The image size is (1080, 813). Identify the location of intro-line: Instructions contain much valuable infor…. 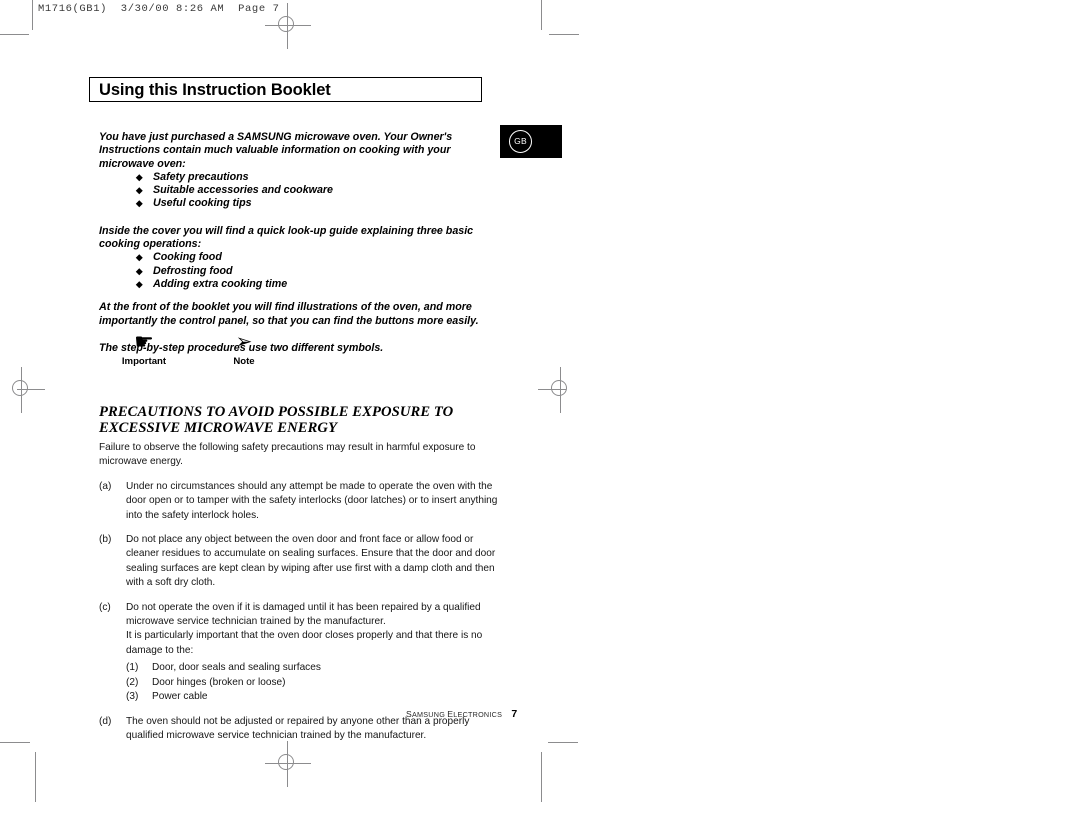
(275, 150).